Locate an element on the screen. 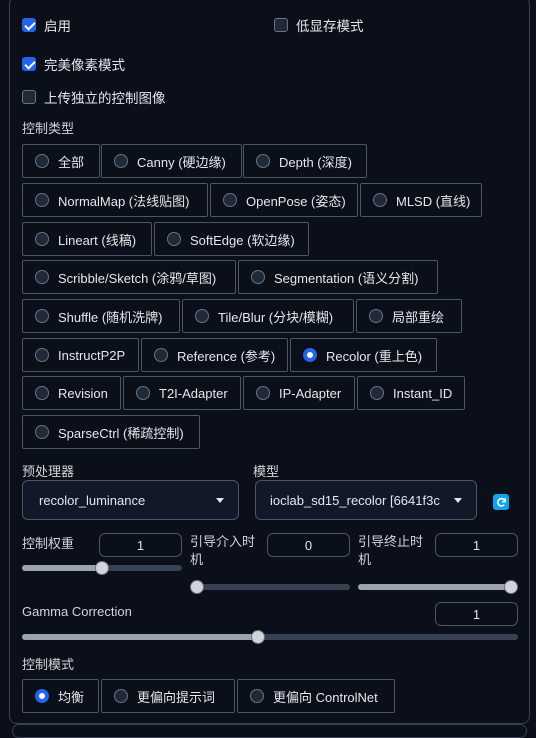 The image size is (536, 738). start-step-input: 0 is located at coordinates (308, 545).